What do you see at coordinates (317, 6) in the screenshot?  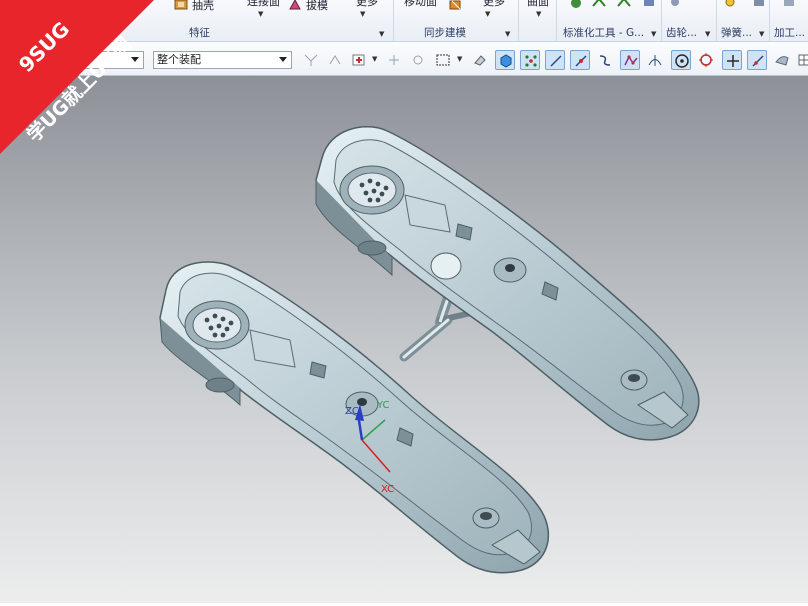 I see `draft-button: 拔模` at bounding box center [317, 6].